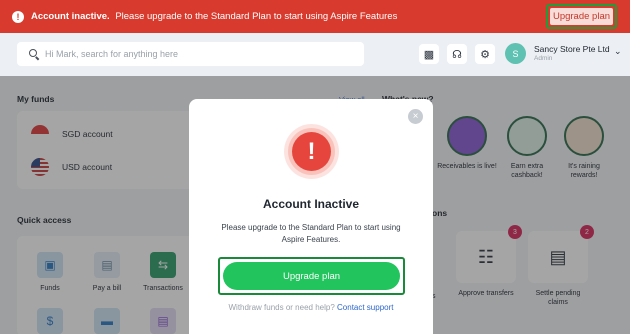 The height and width of the screenshot is (334, 630). Describe the element at coordinates (34, 54) in the screenshot. I see `search-icon` at that location.